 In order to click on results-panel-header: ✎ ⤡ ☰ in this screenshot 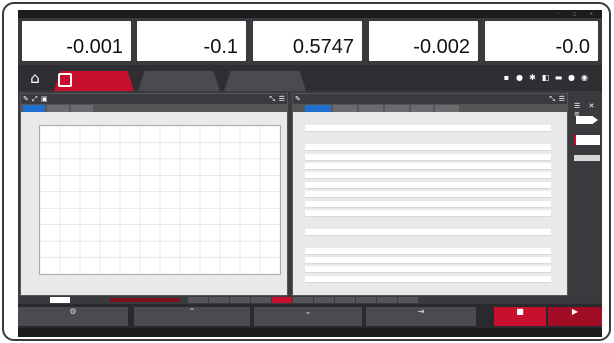, I will do `click(430, 99)`.